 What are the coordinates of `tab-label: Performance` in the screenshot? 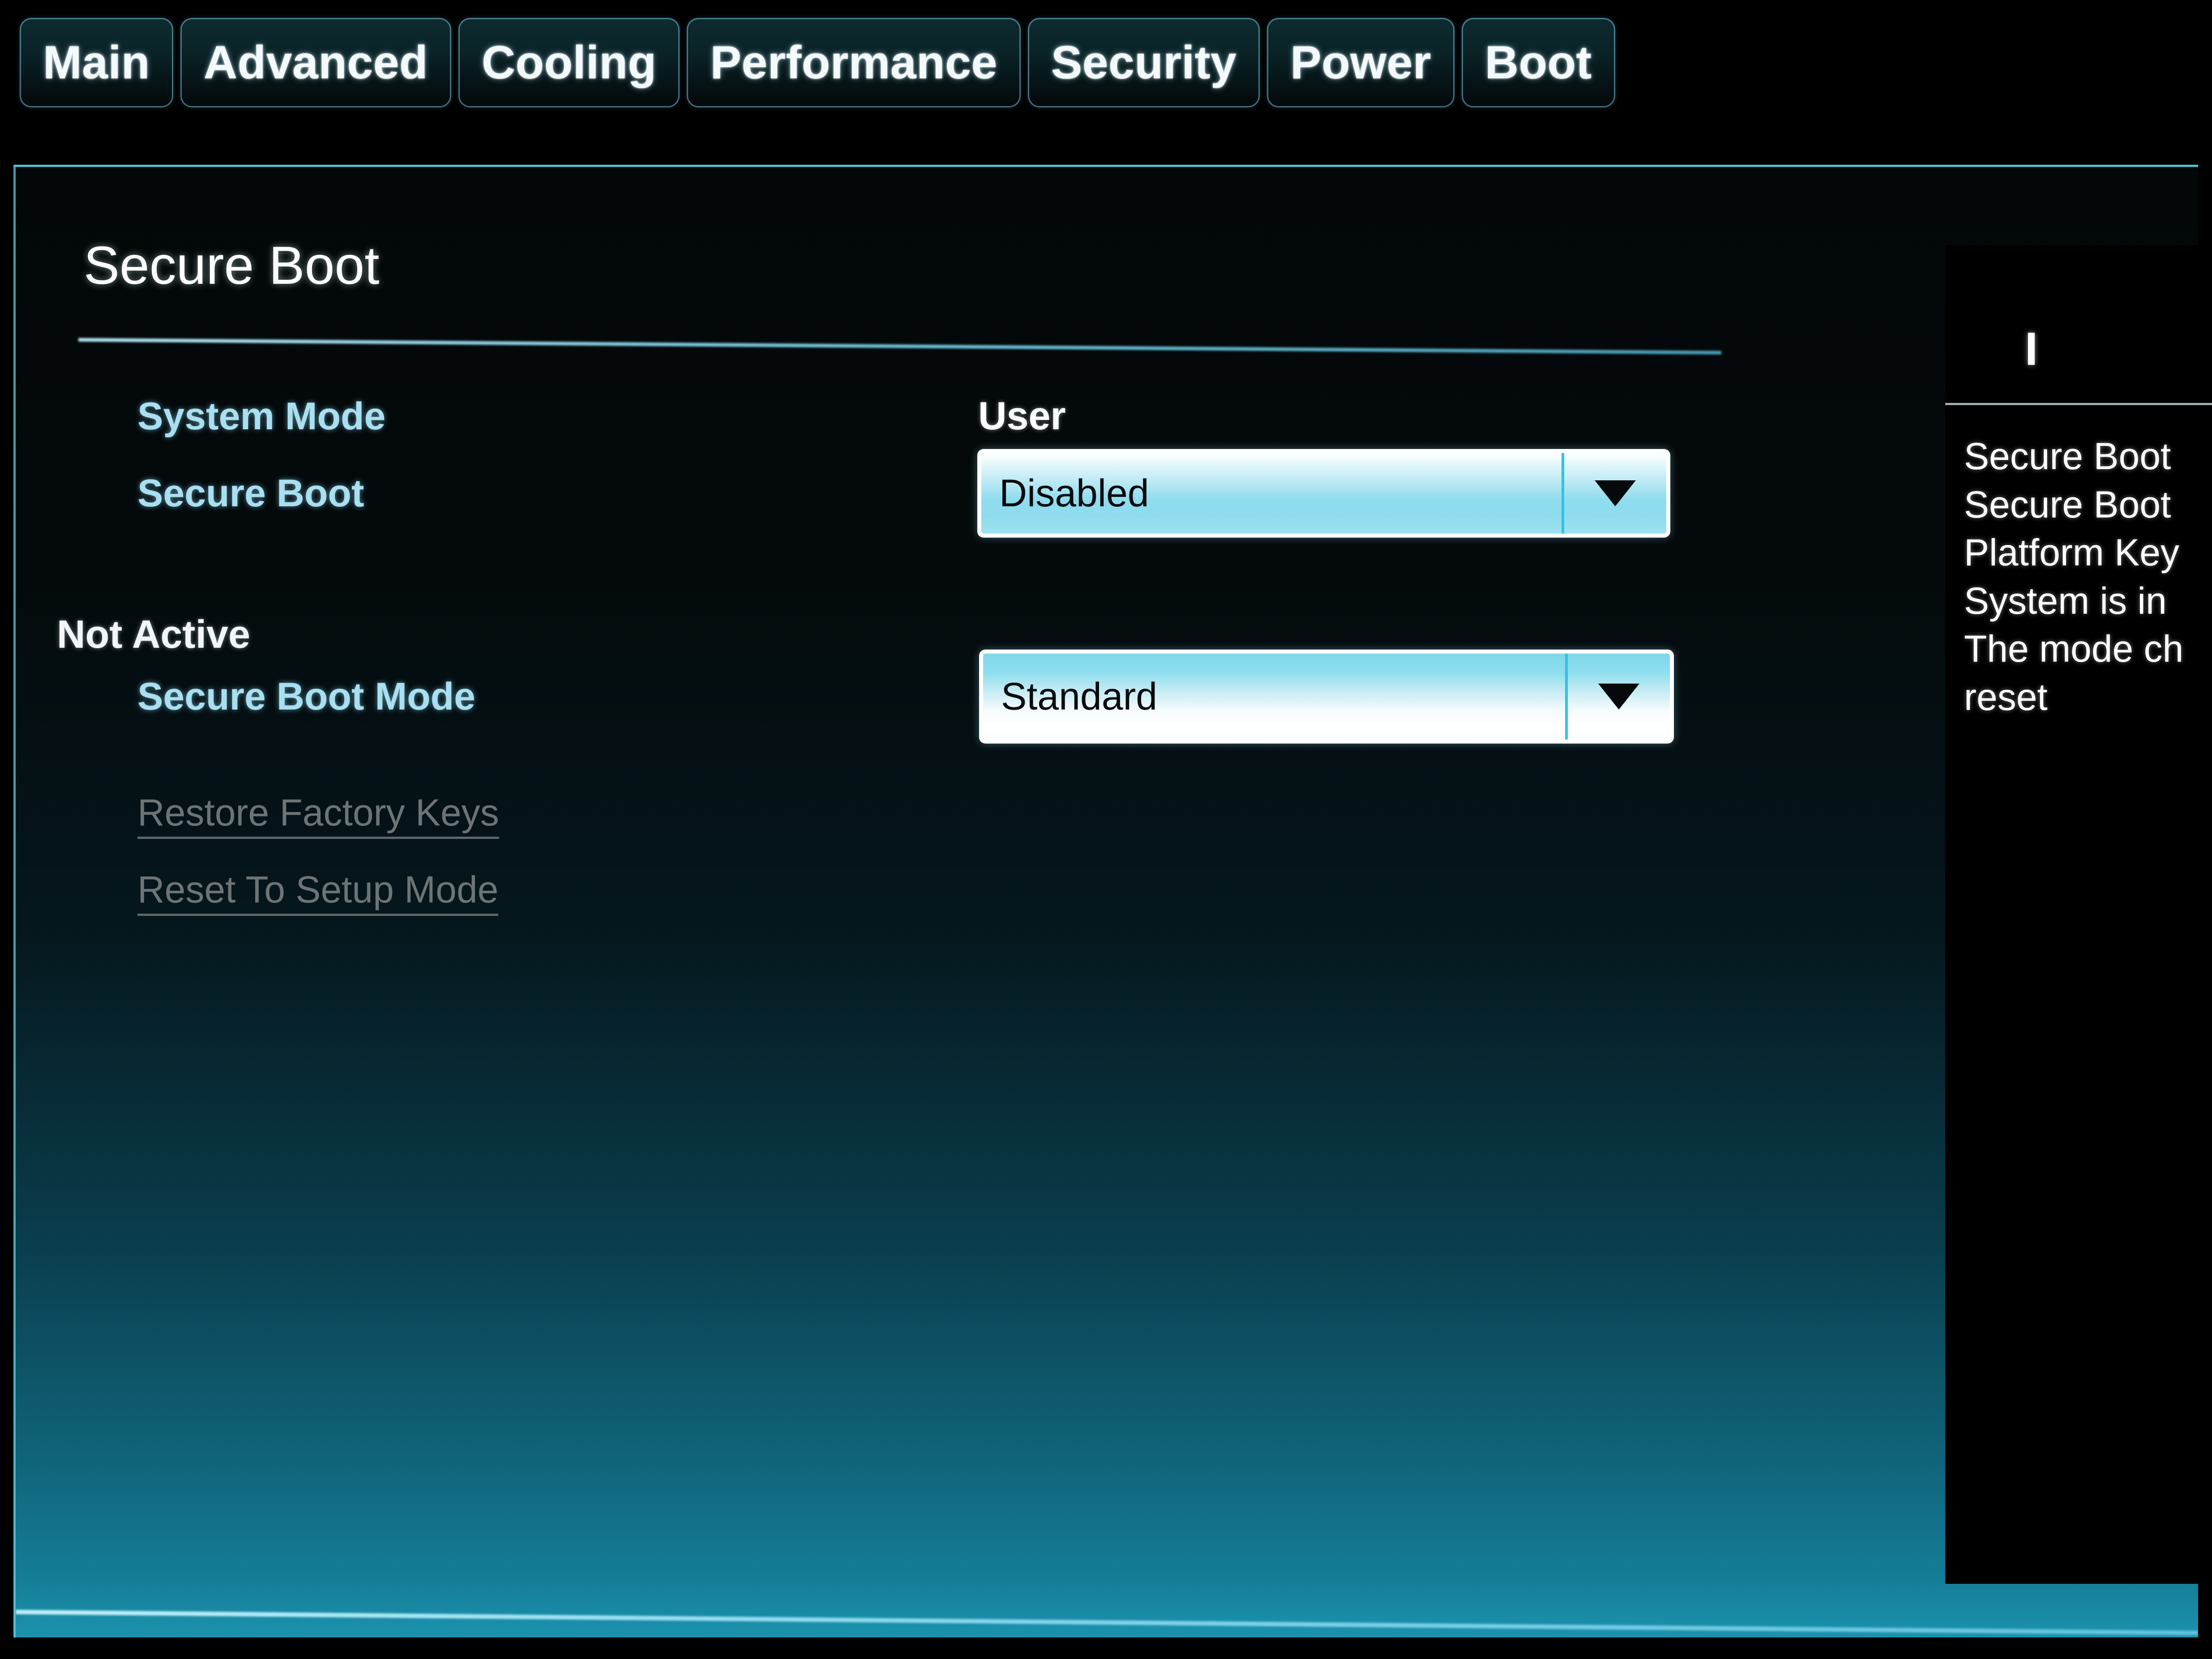 It's located at (853, 63).